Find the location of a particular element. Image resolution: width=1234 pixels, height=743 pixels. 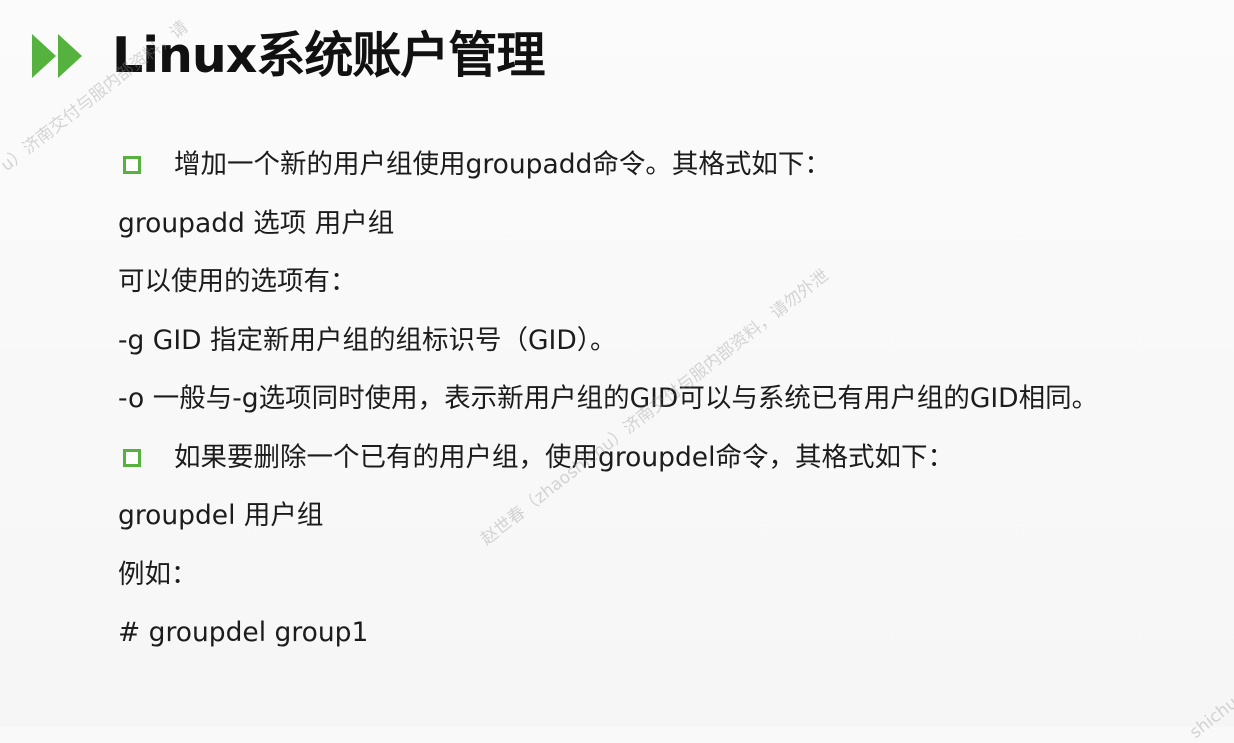

text-line: groupdel 用户组 is located at coordinates (673, 516).